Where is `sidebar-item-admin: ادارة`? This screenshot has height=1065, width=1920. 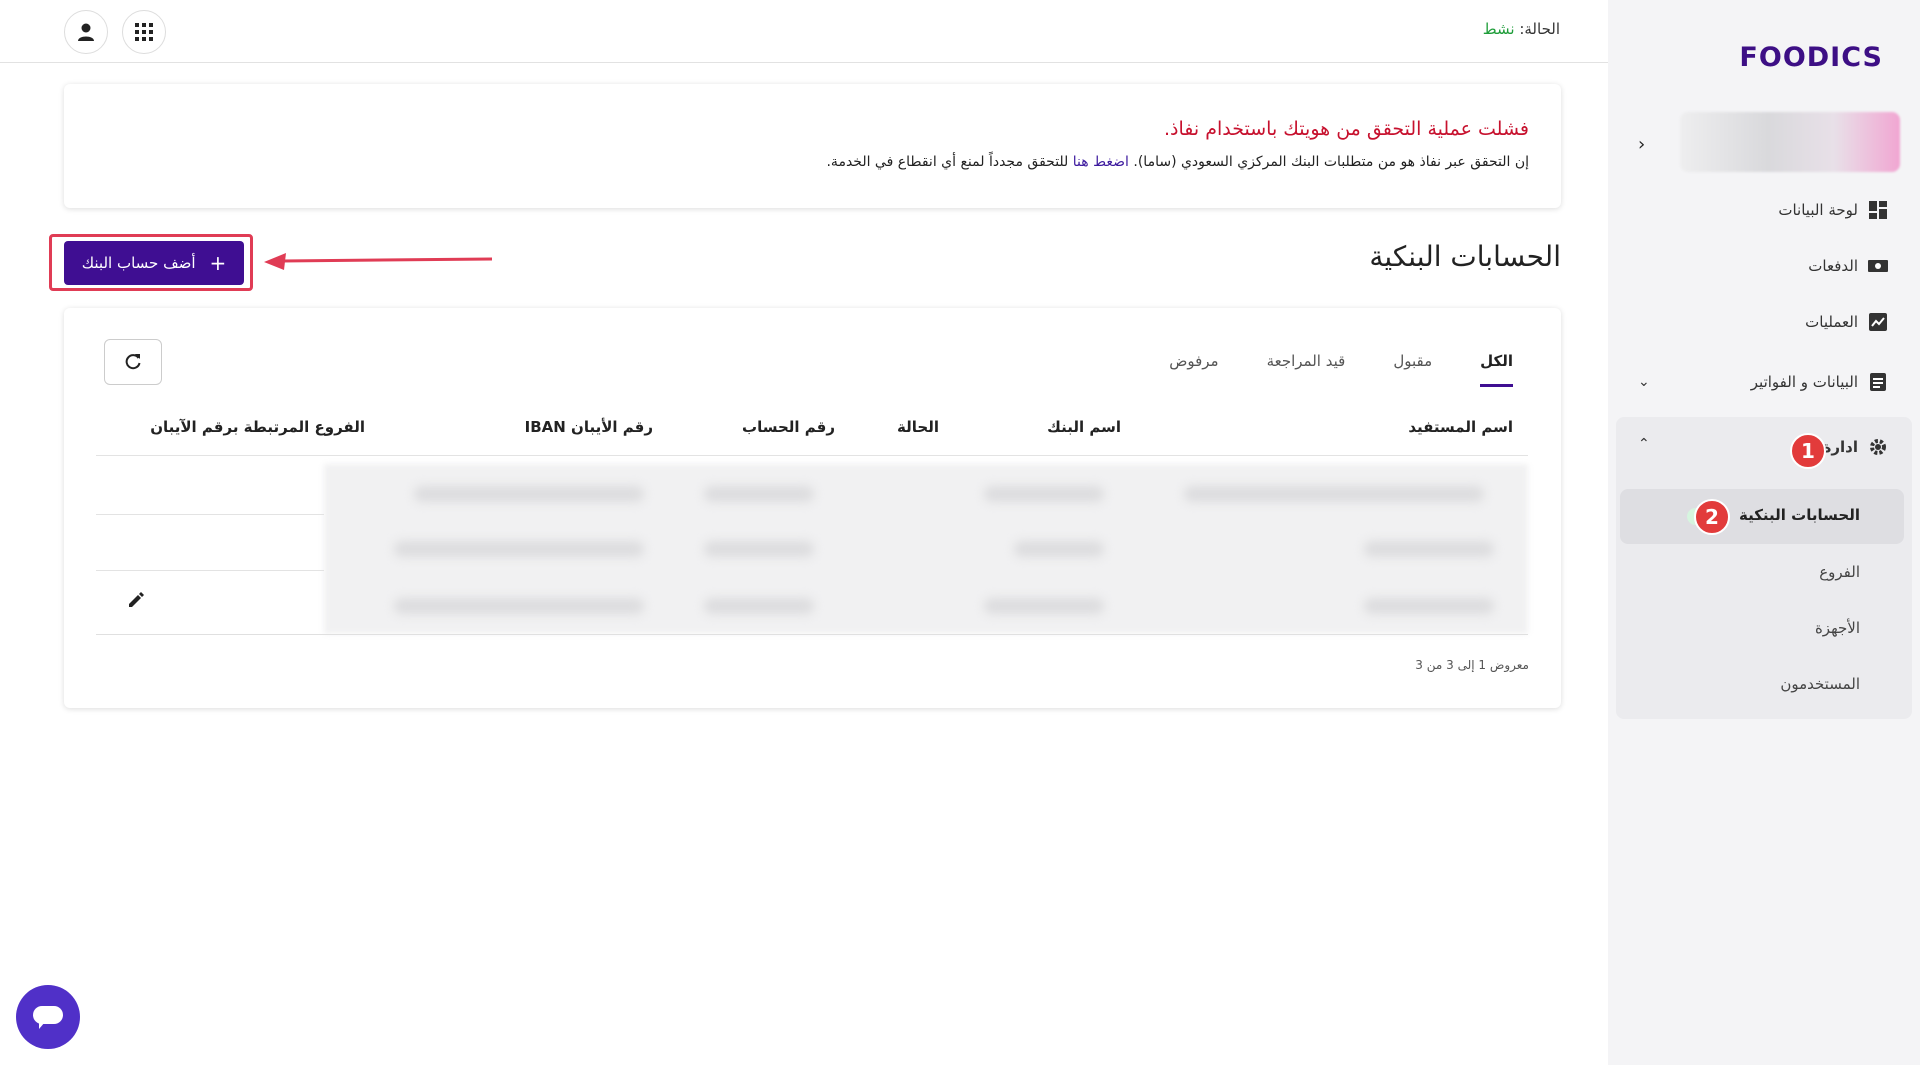
sidebar-item-admin: ادارة is located at coordinates (1855, 447).